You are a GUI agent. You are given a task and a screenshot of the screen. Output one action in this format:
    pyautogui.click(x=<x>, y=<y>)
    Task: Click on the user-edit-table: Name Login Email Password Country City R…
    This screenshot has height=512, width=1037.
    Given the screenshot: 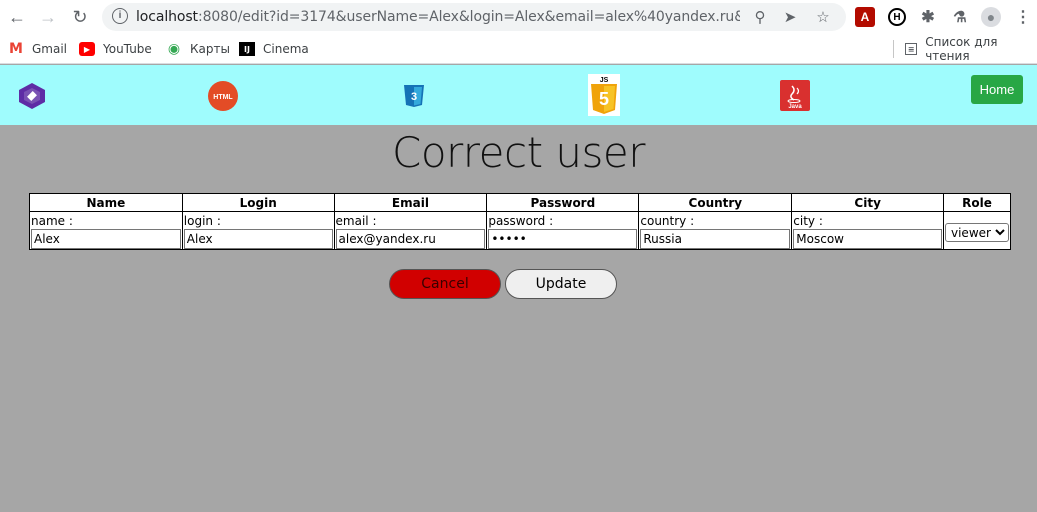 What is the action you would take?
    pyautogui.click(x=520, y=221)
    